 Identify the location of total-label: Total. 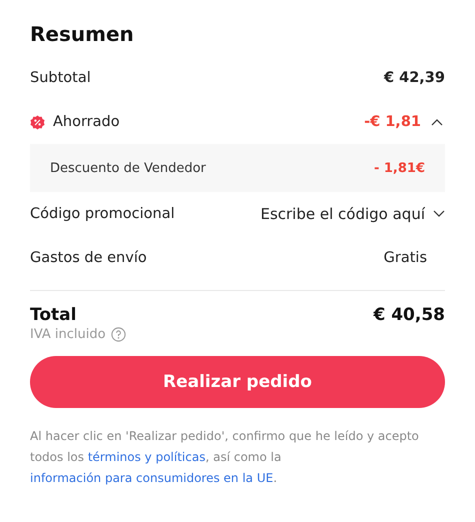
(53, 315).